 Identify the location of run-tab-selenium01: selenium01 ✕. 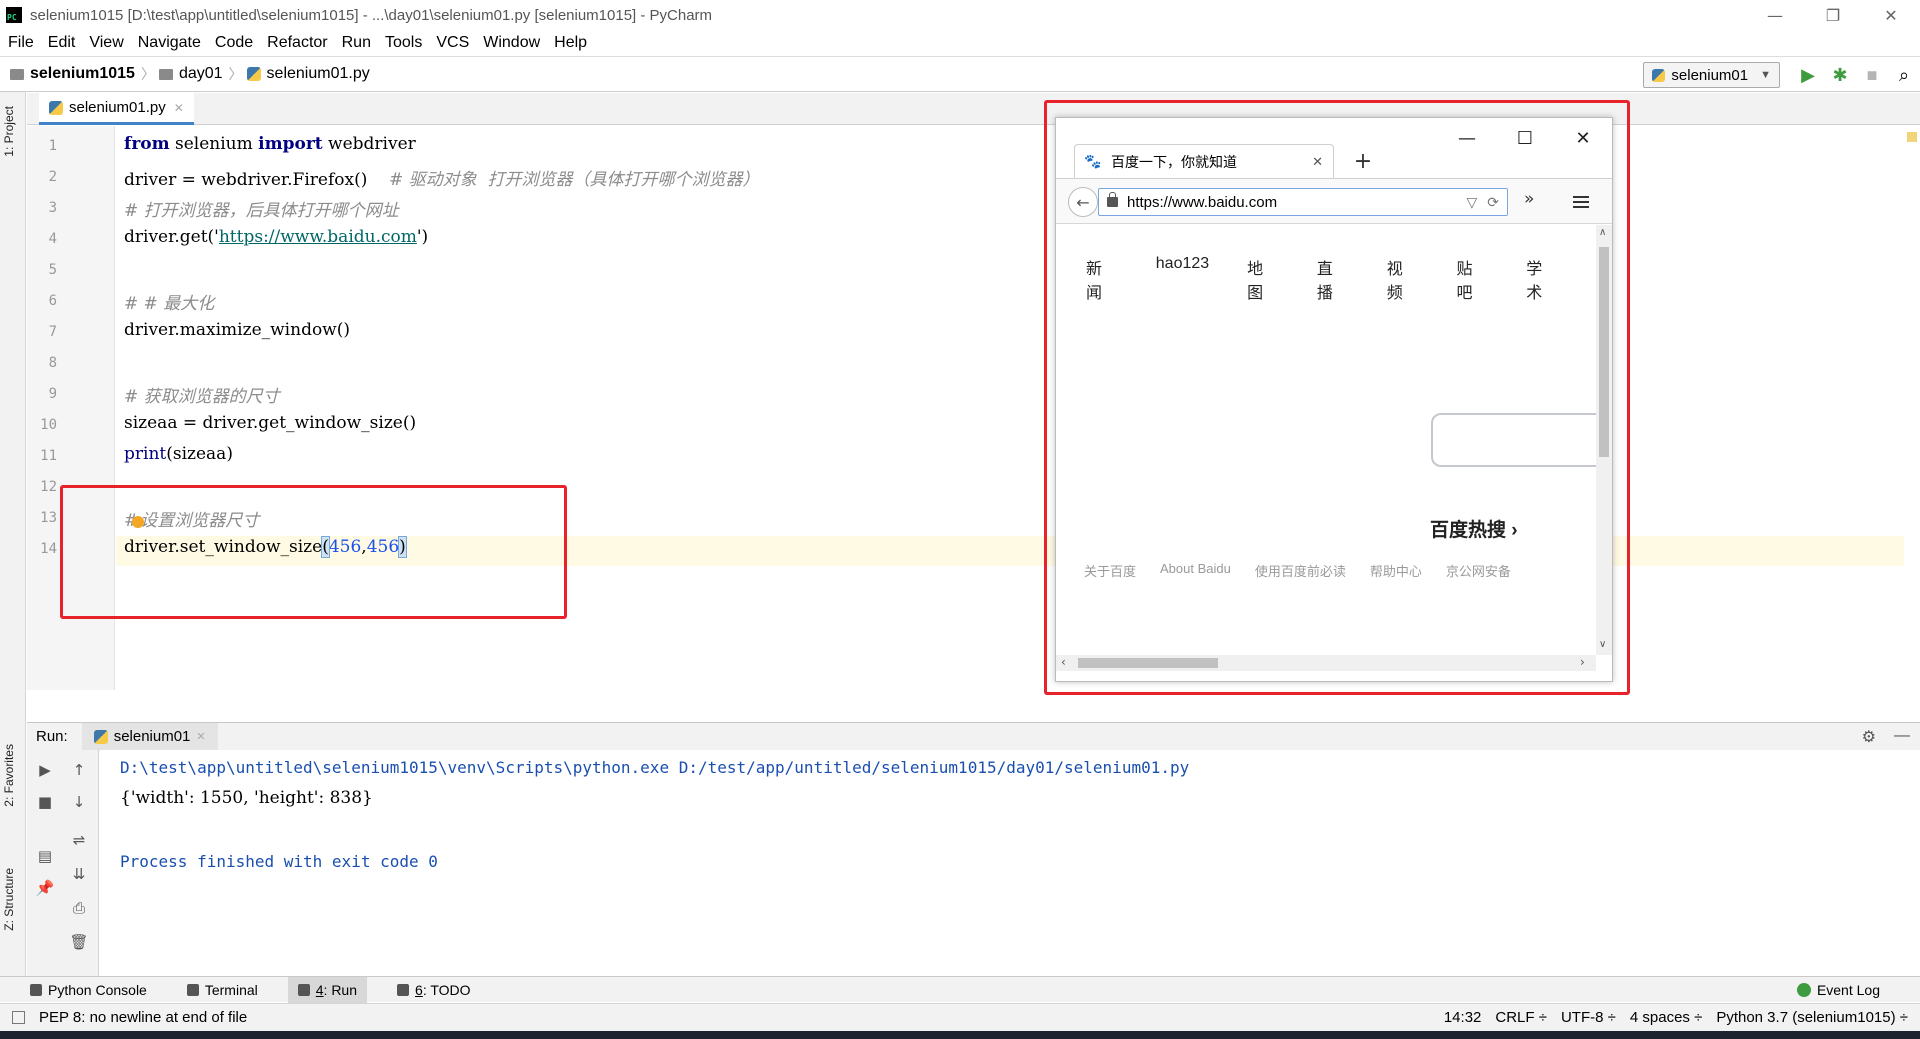
(149, 736).